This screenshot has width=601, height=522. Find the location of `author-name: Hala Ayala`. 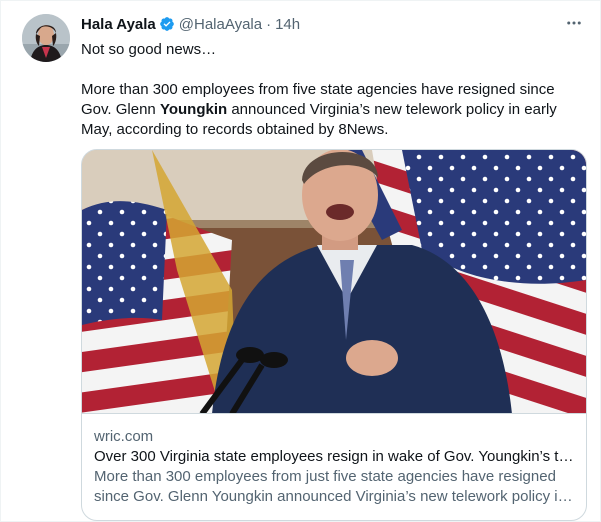

author-name: Hala Ayala is located at coordinates (118, 24).